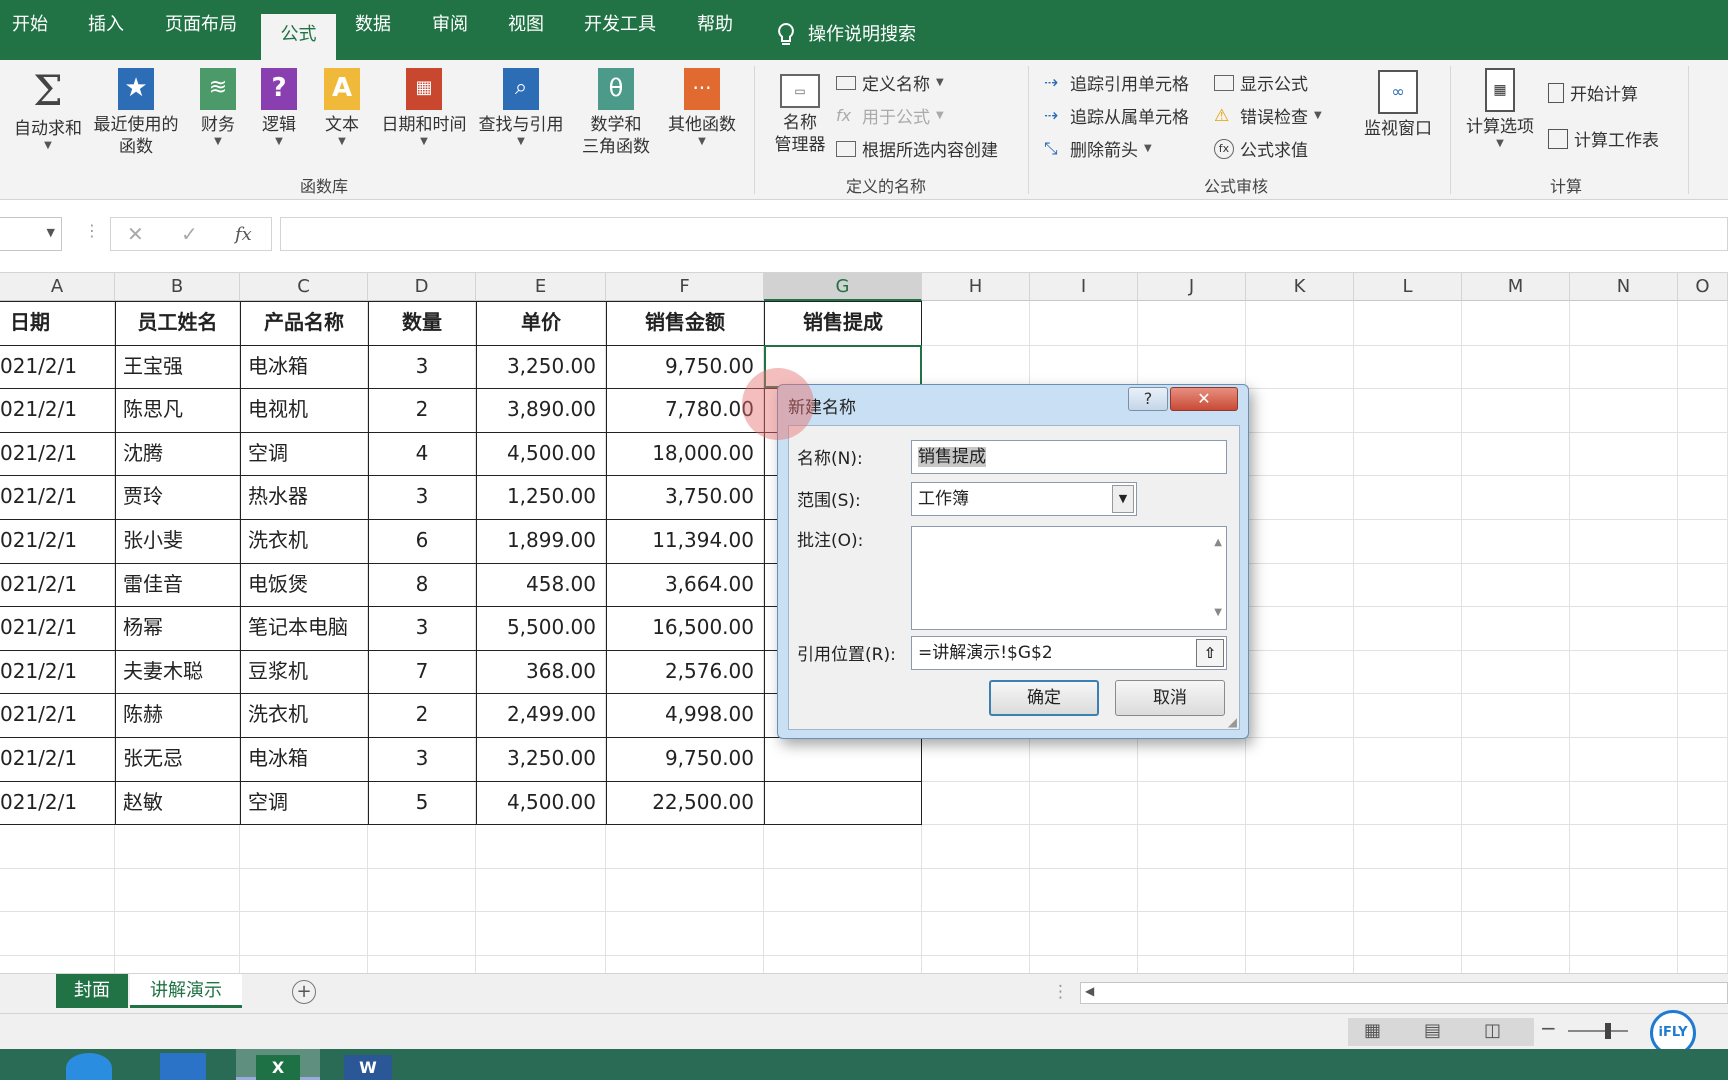 The width and height of the screenshot is (1728, 1080). Describe the element at coordinates (1123, 499) in the screenshot. I see `chevron-down-icon: ▼` at that location.